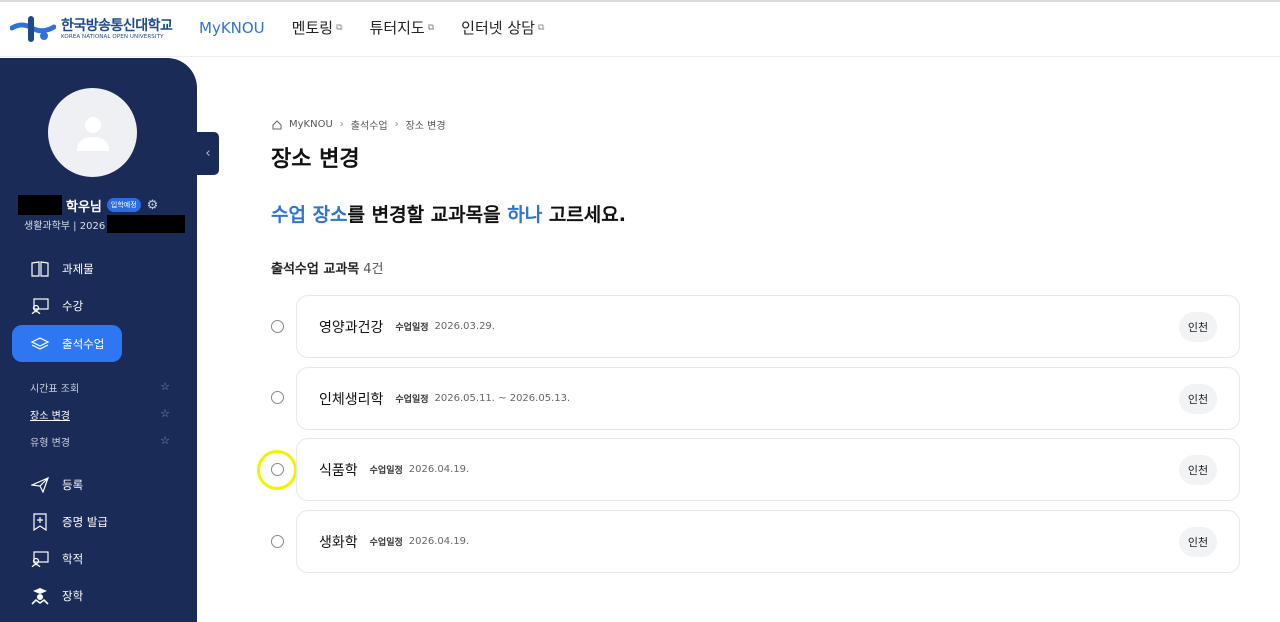 The image size is (1280, 622). What do you see at coordinates (40, 596) in the screenshot?
I see `scholarship-icon` at bounding box center [40, 596].